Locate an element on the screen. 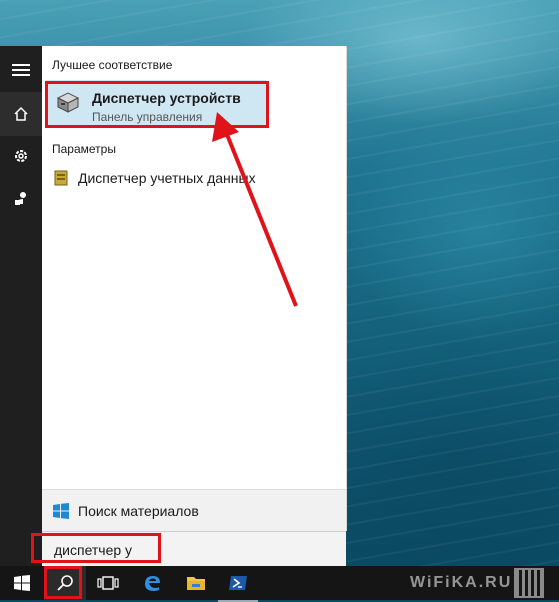  annotation-arrow is located at coordinates (255, 209).